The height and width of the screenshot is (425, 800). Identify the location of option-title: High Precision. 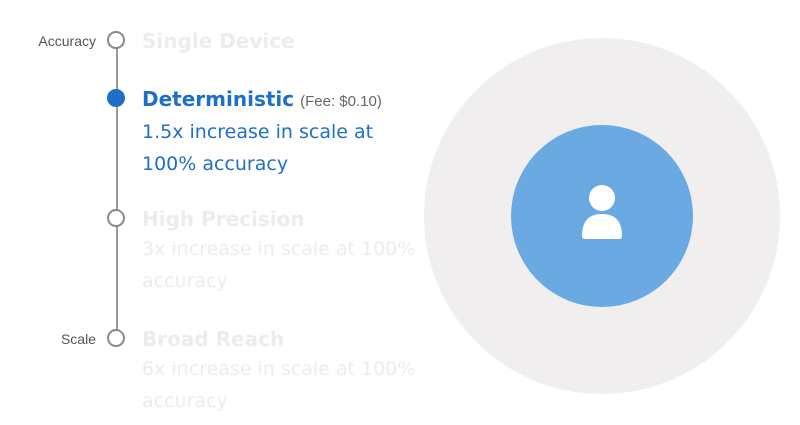
(223, 219).